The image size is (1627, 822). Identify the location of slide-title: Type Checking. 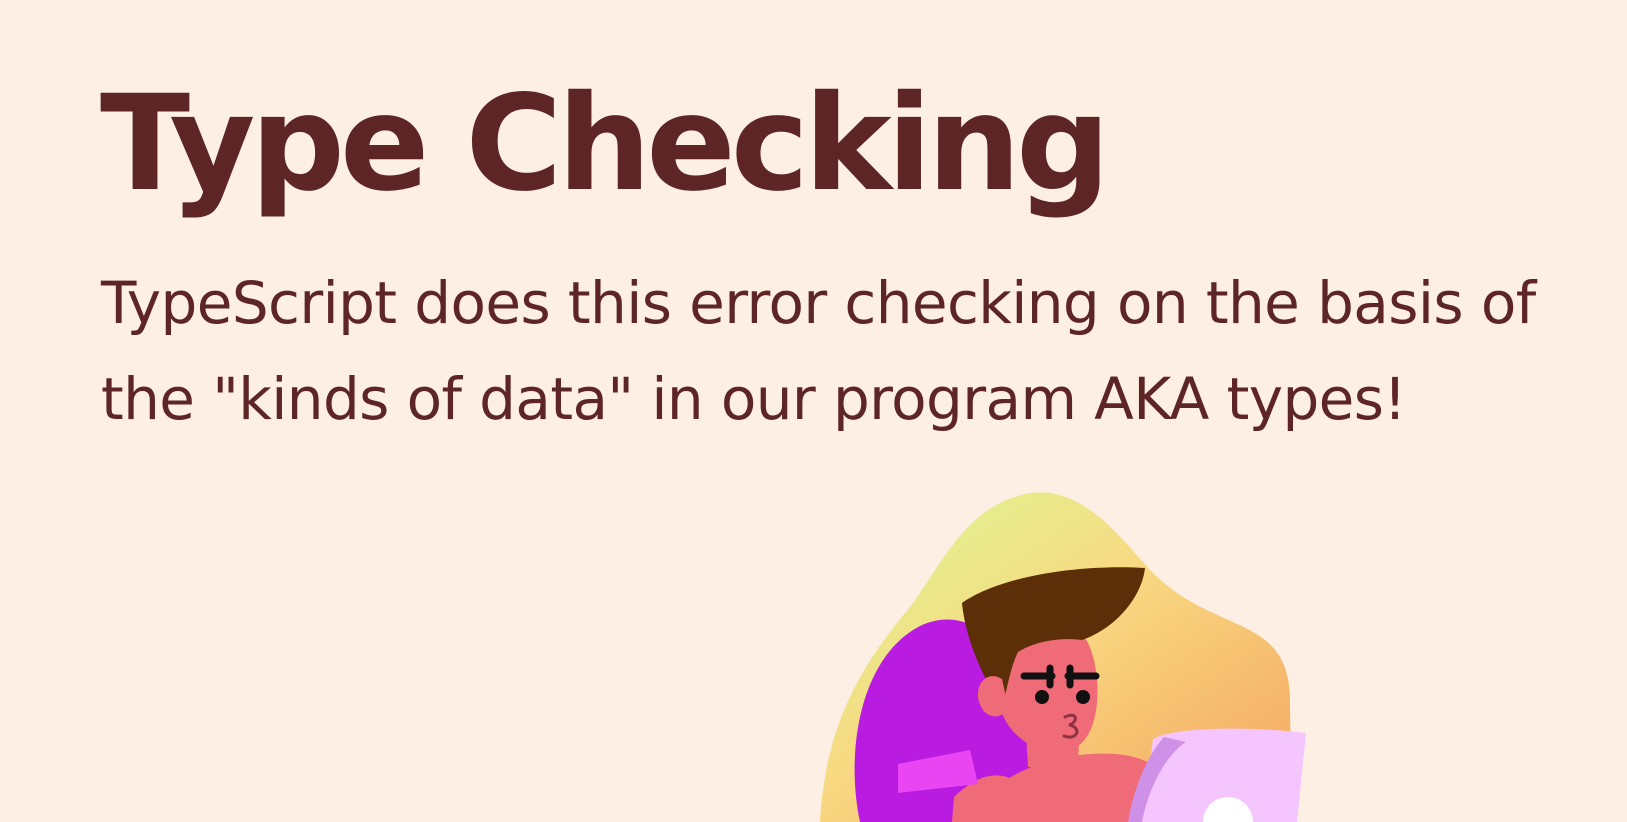
(605, 144).